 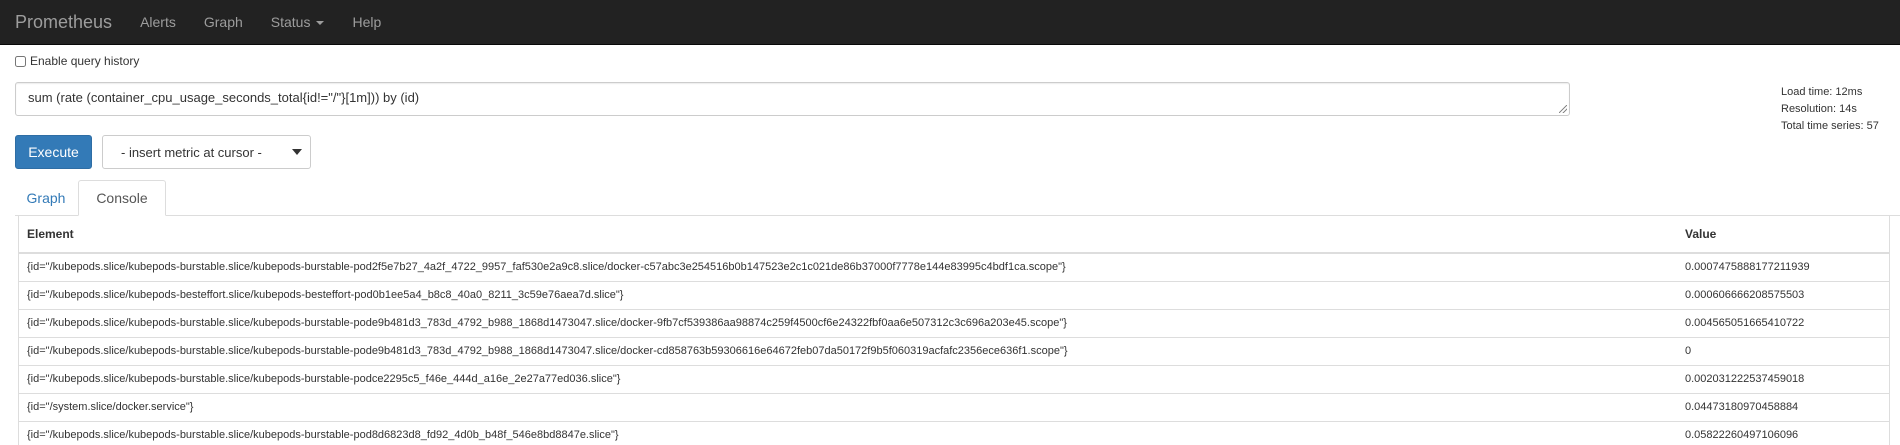 I want to click on query-history-checkbox, so click(x=20, y=61).